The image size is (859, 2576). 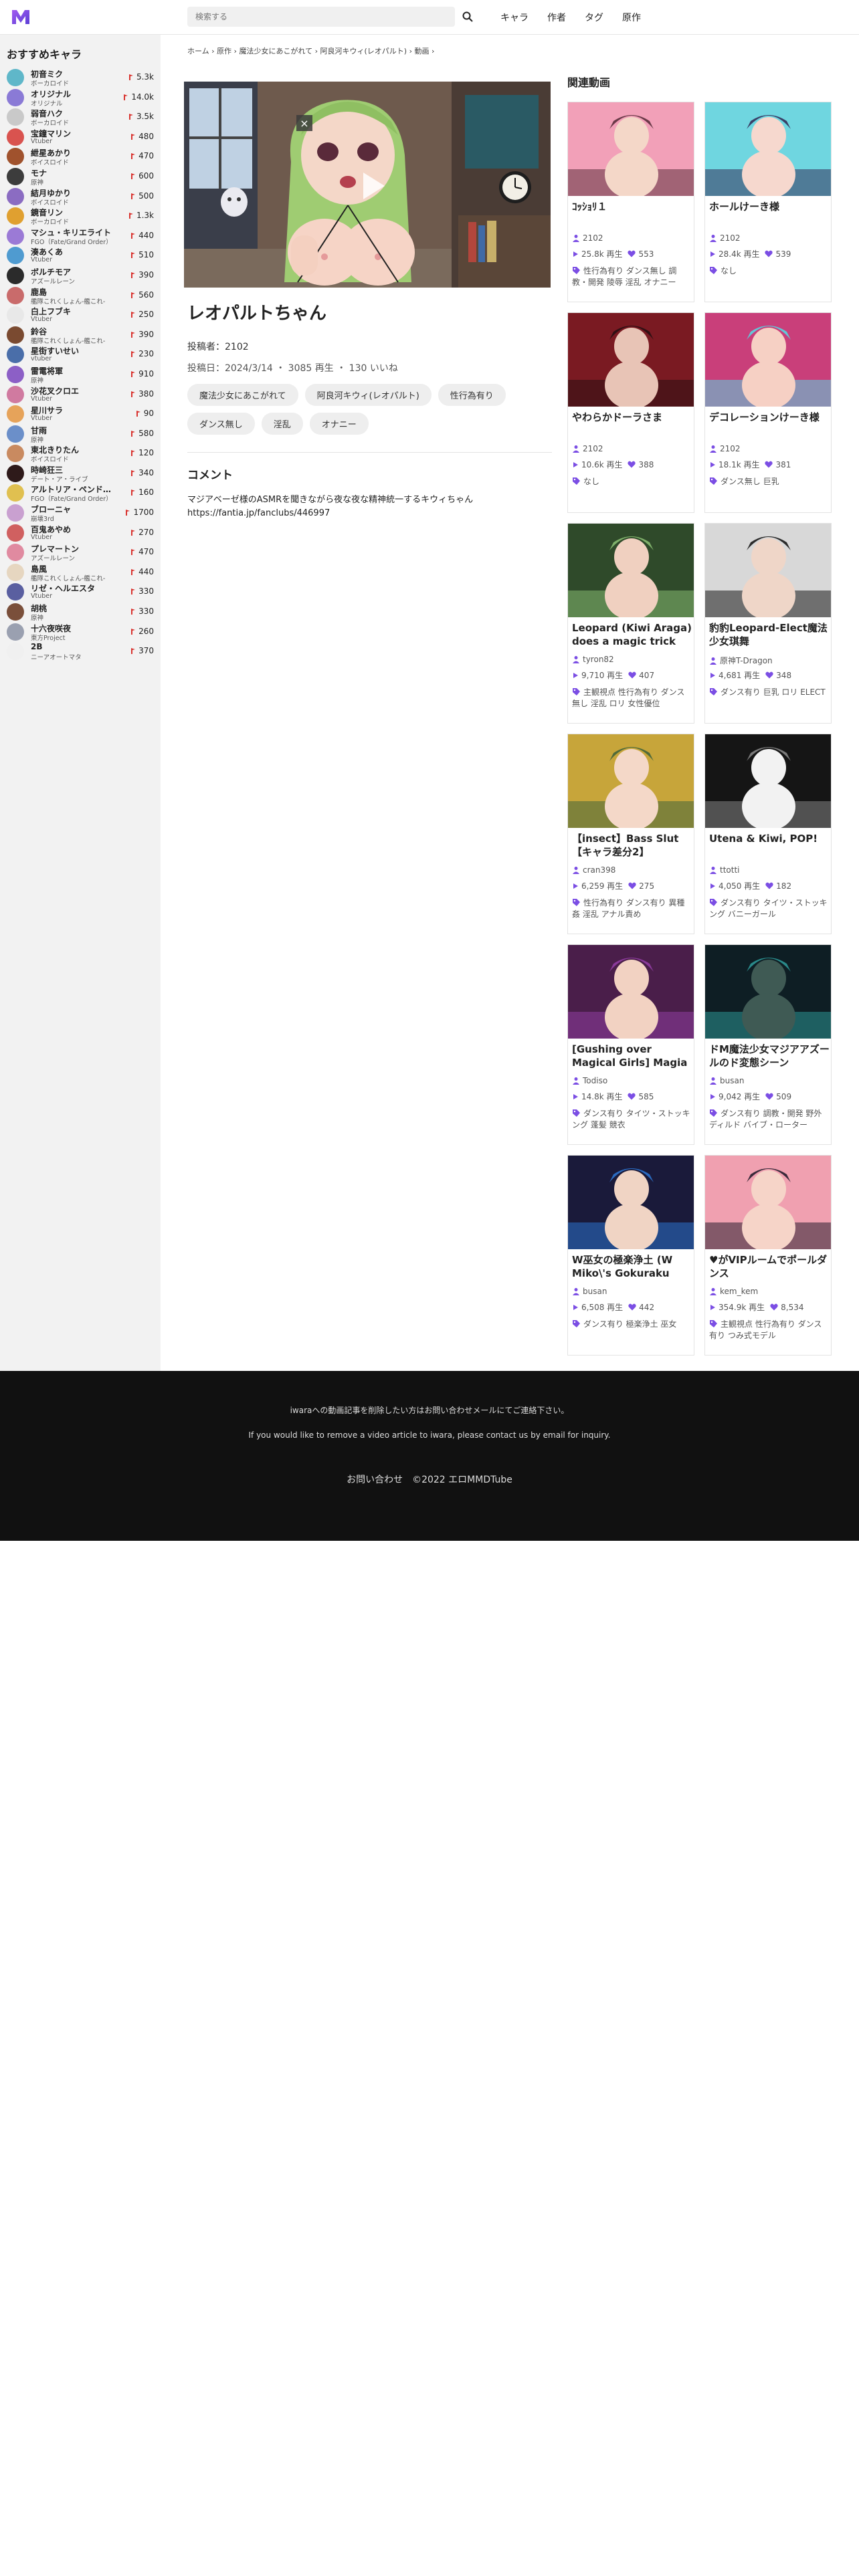 I want to click on tag-chip: 阿良河キウィ(レオパルト), so click(x=368, y=395).